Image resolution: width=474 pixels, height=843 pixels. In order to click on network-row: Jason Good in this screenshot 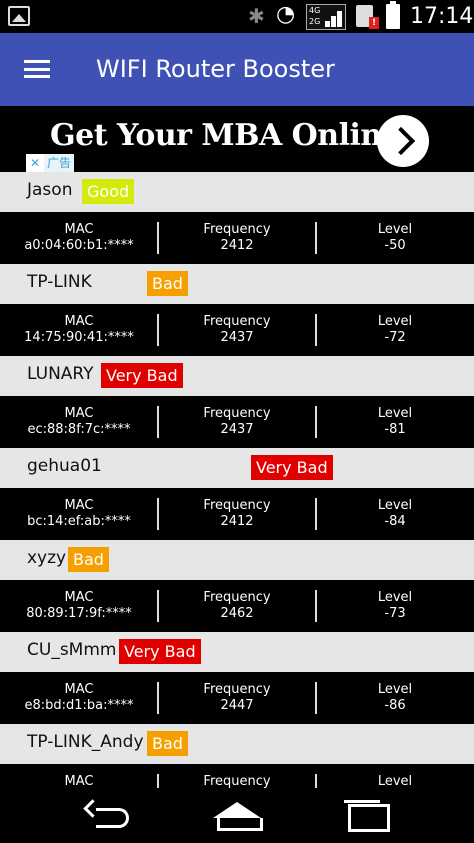, I will do `click(237, 192)`.